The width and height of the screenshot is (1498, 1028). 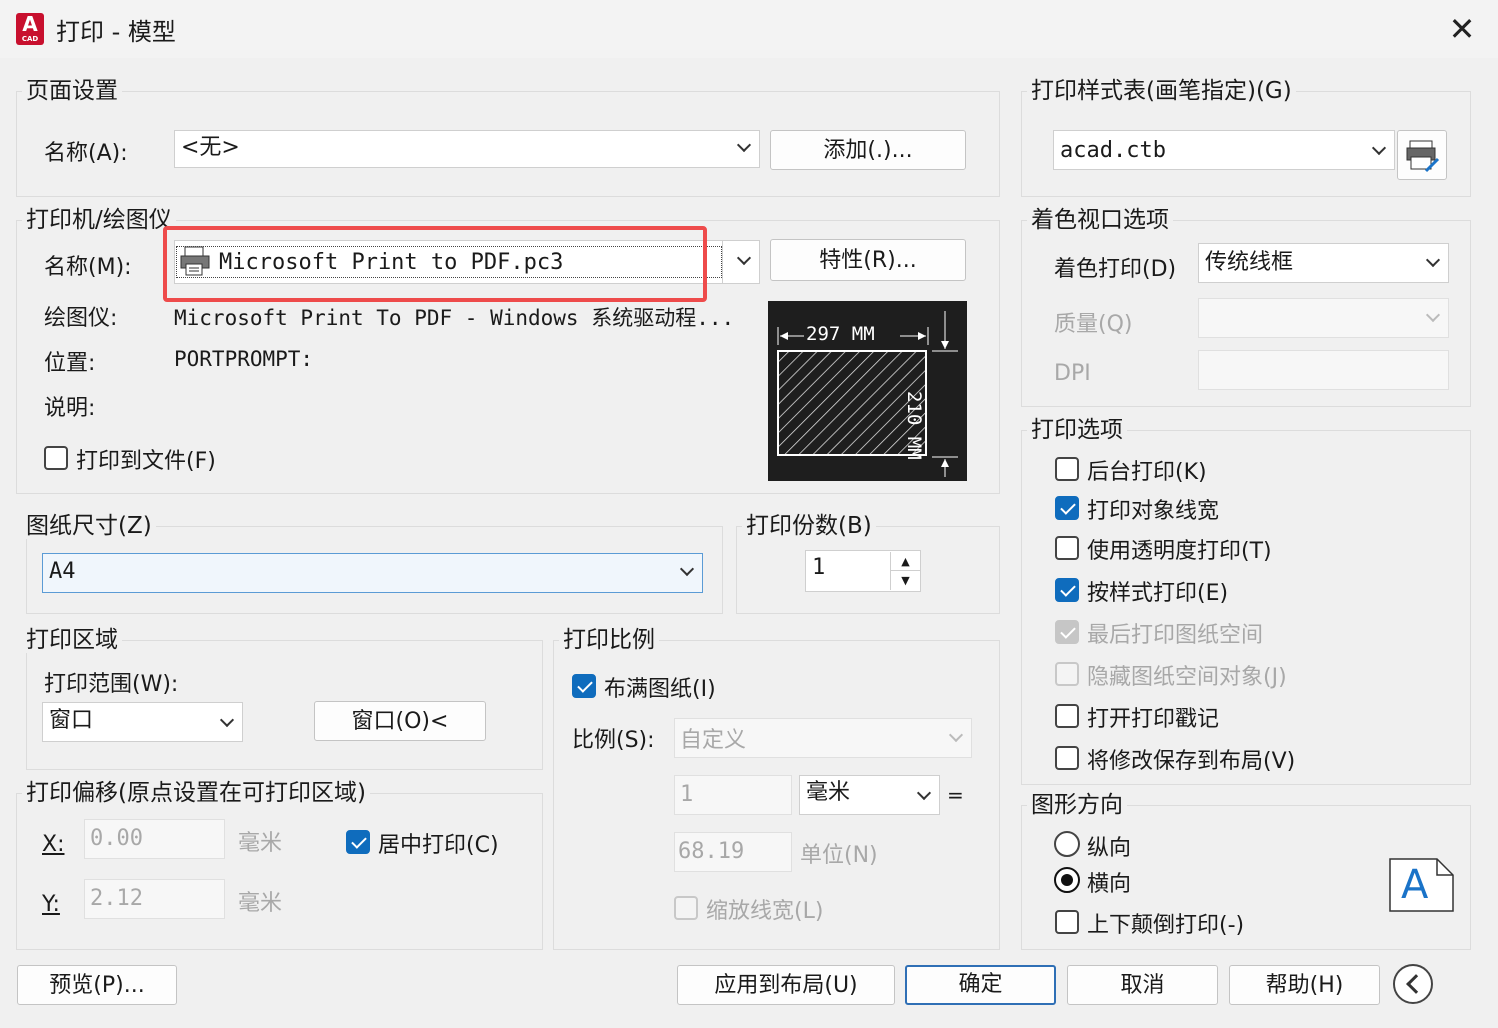 What do you see at coordinates (1323, 370) in the screenshot?
I see `dpi-field` at bounding box center [1323, 370].